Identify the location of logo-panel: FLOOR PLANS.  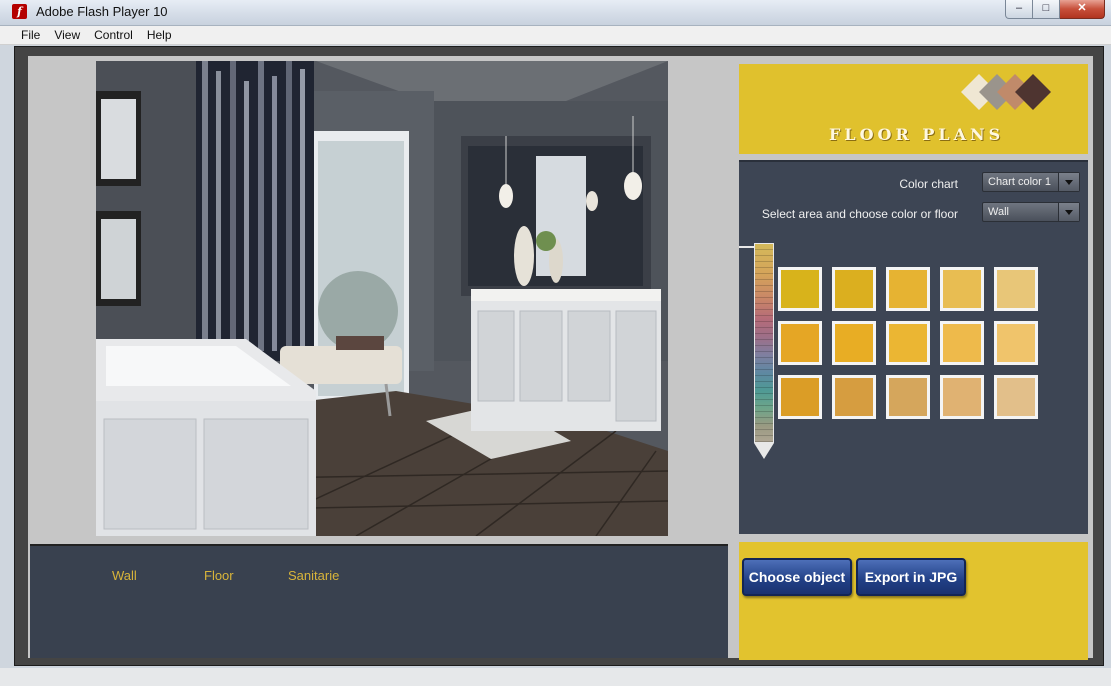
(913, 109).